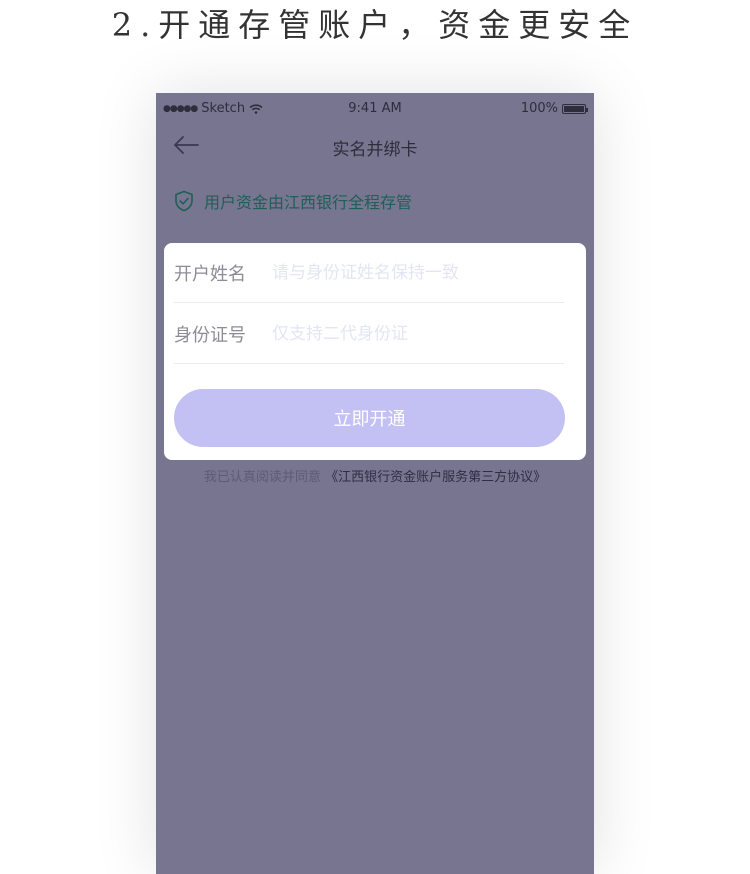 This screenshot has height=874, width=750. I want to click on agreement-line: 我已认真阅读并同意 《江西银行资金账户服务第三方协议》, so click(375, 475).